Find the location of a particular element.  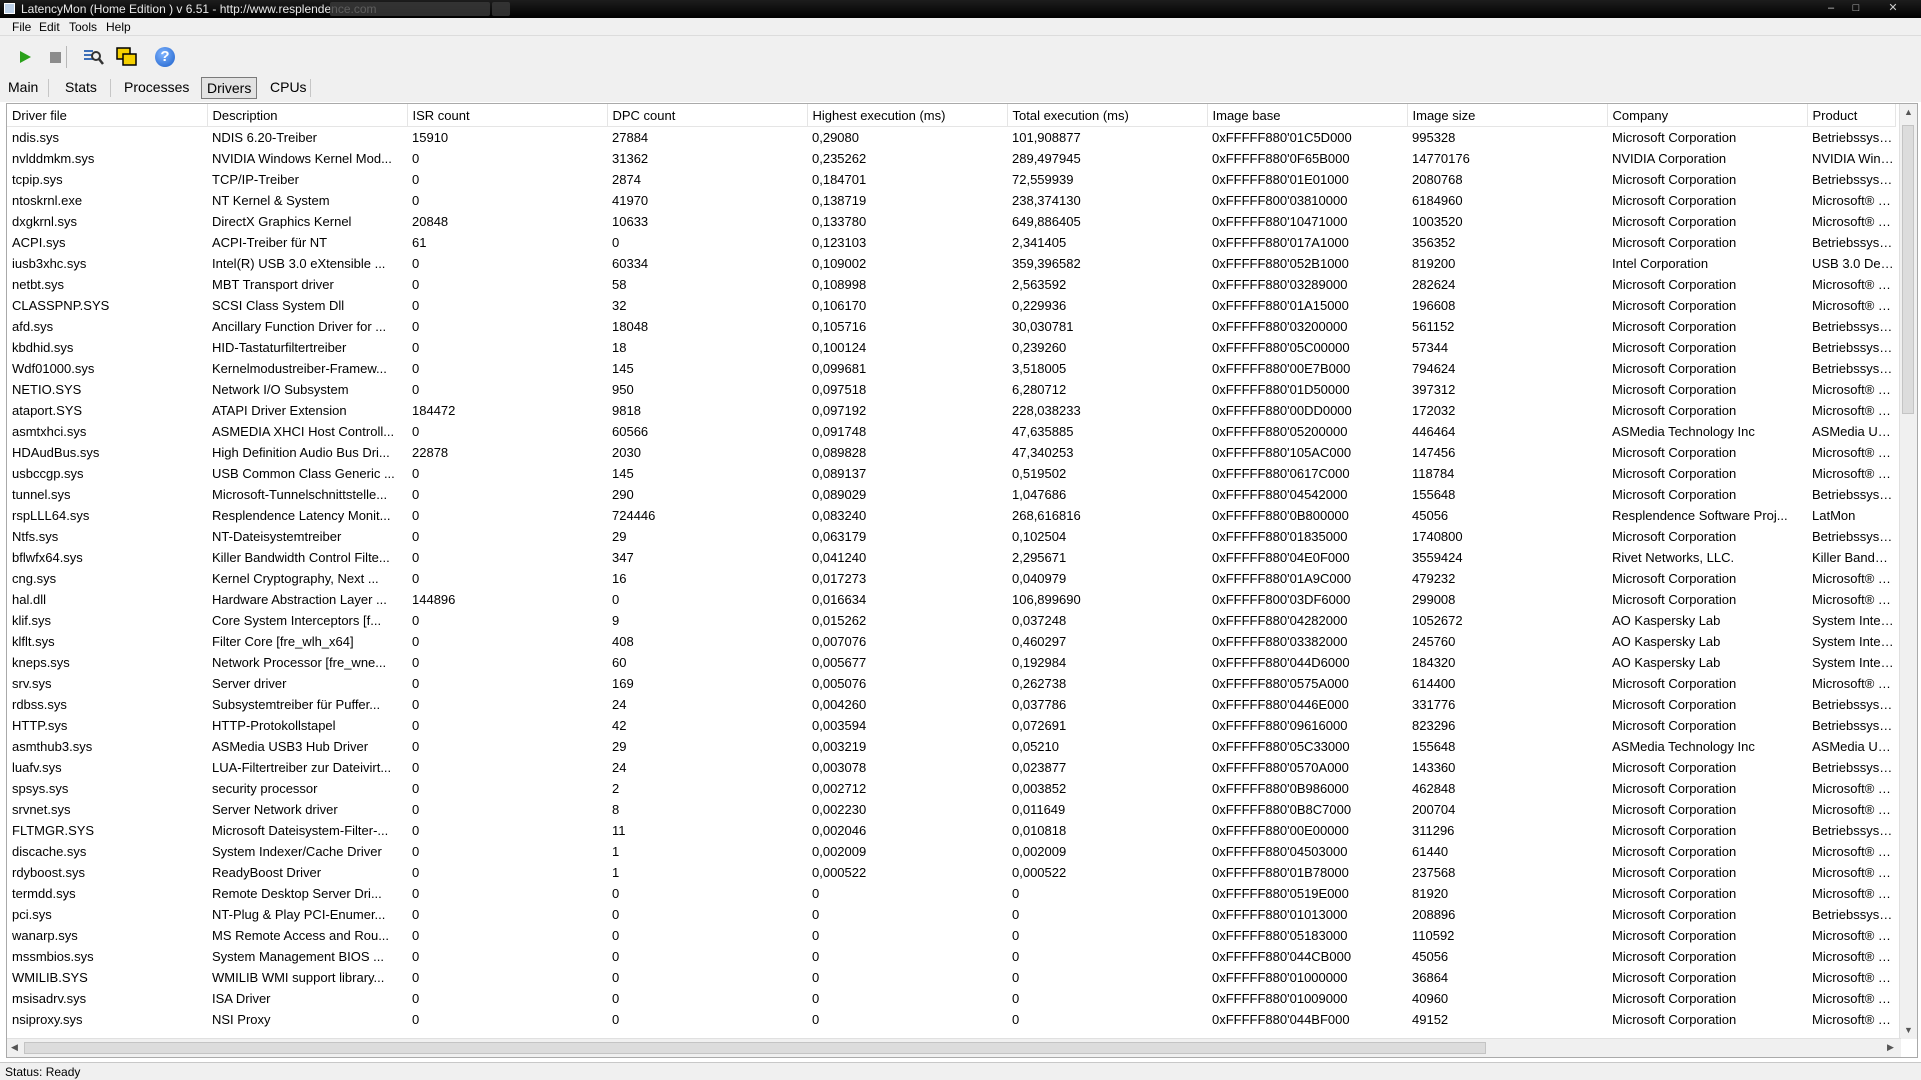

column-header-description: Description is located at coordinates (307, 115).